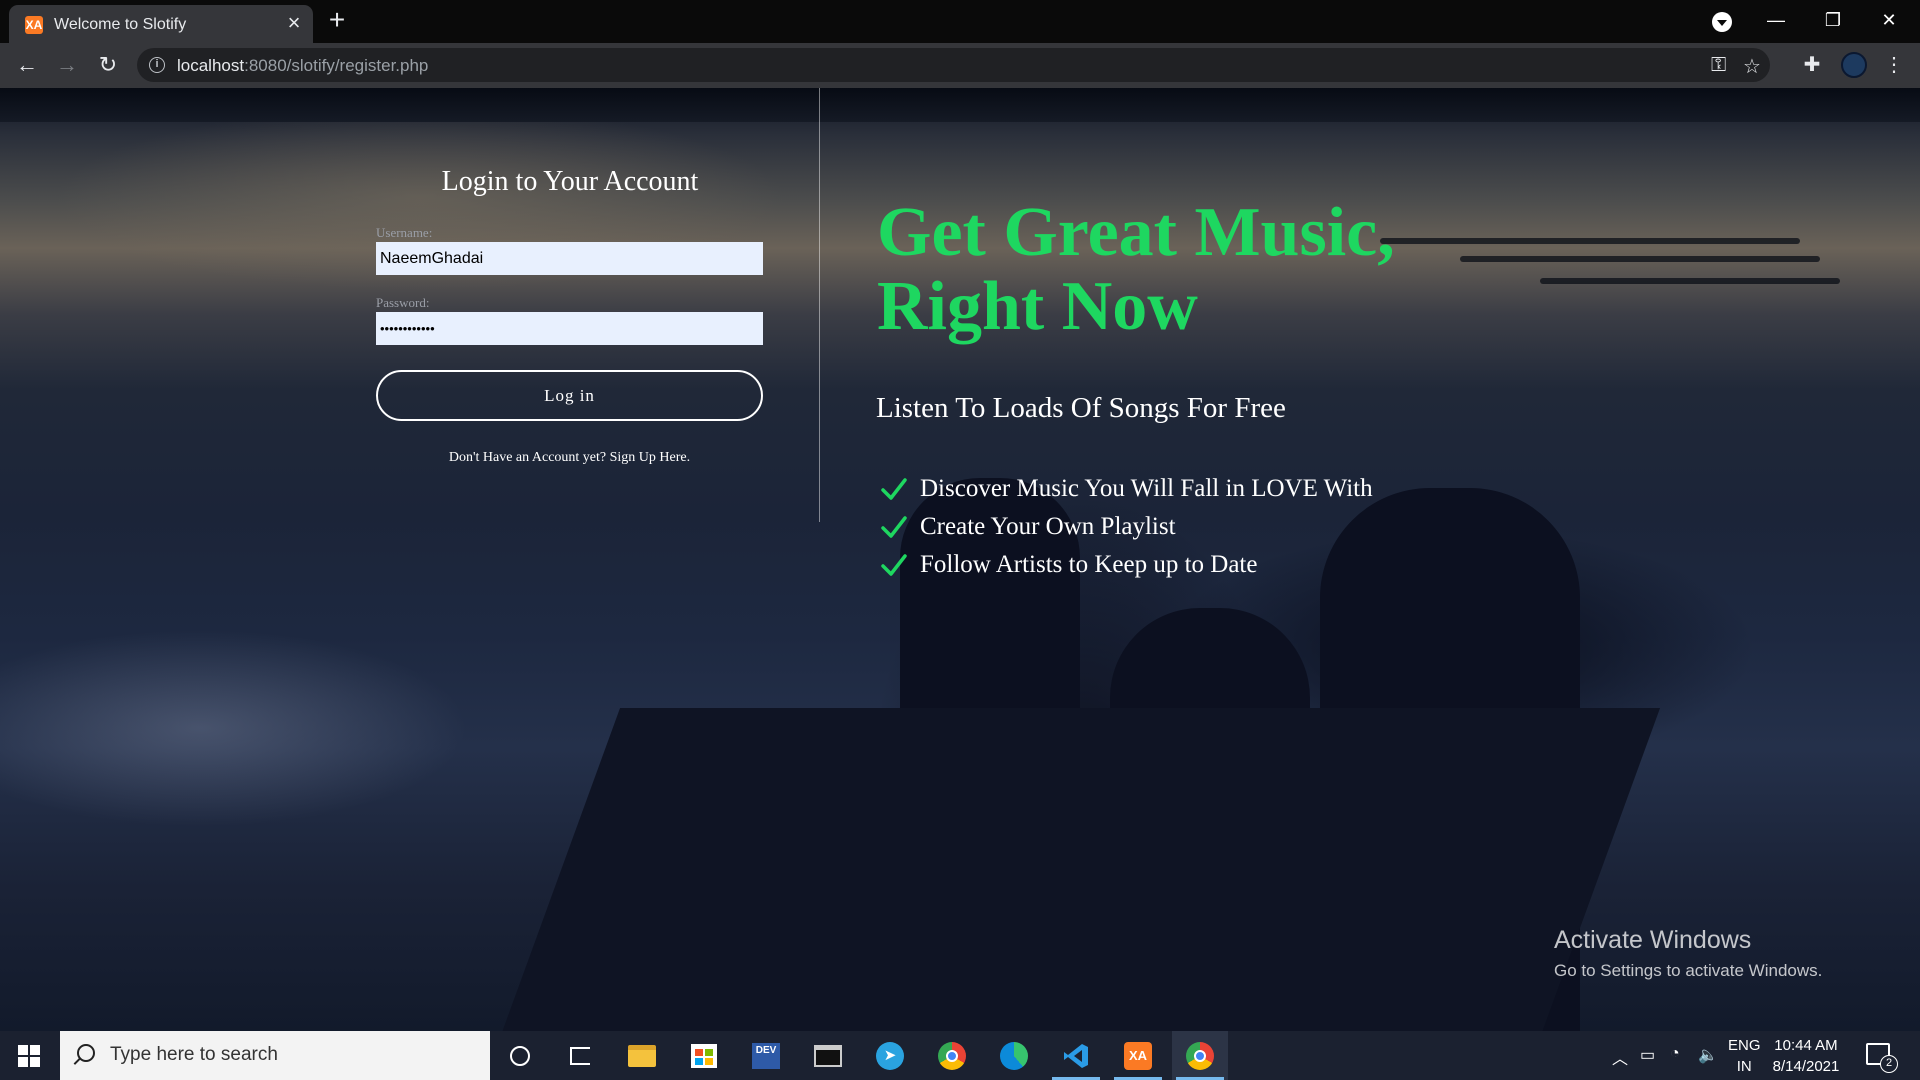  What do you see at coordinates (1806, 1066) in the screenshot?
I see `clock-date: 8/14/2021` at bounding box center [1806, 1066].